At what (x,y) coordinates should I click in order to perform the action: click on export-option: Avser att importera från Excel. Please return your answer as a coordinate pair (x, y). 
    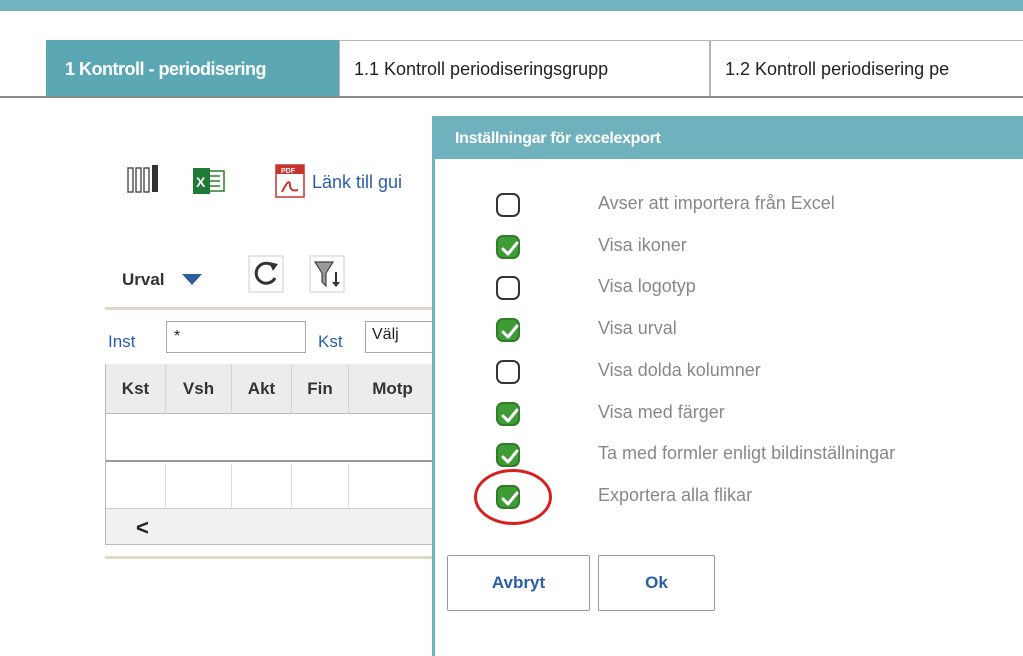
    Looking at the image, I should click on (729, 209).